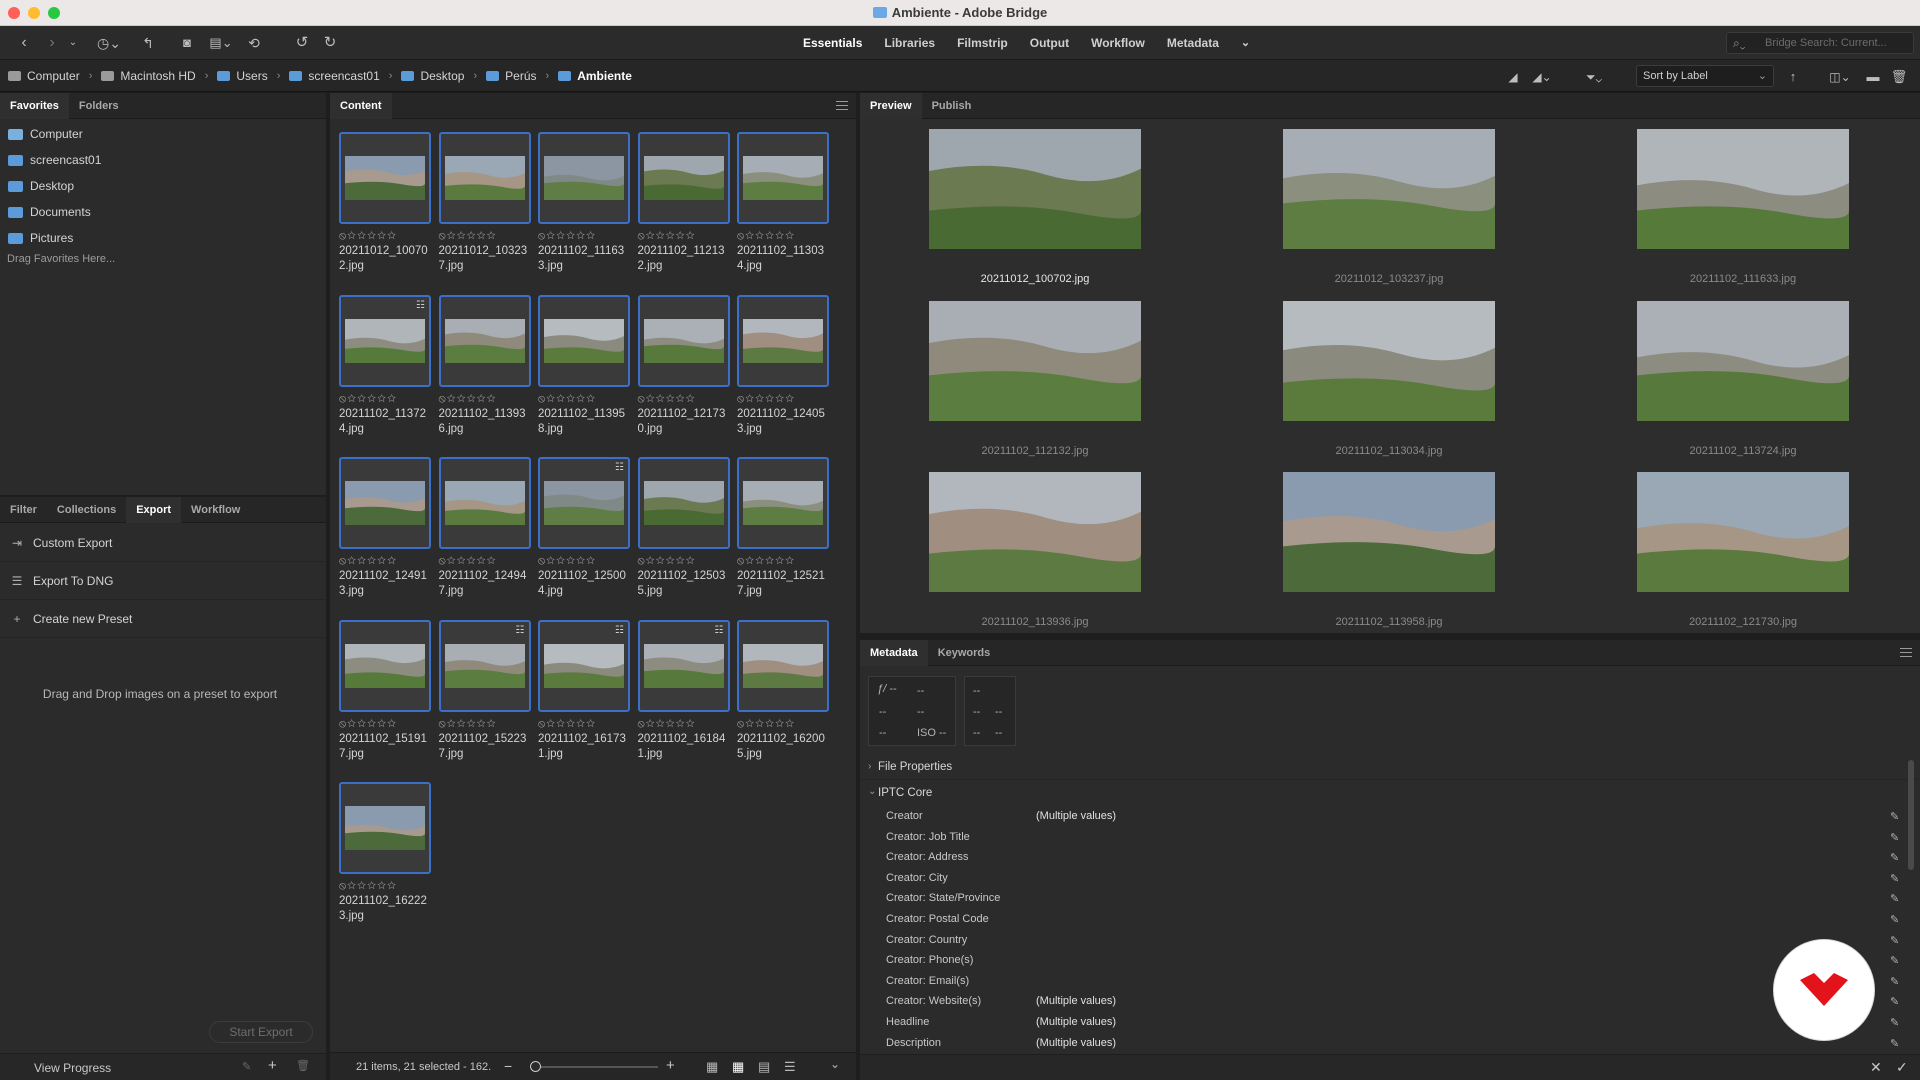 This screenshot has height=1080, width=1920. I want to click on rotate-right-icon: ↻, so click(330, 43).